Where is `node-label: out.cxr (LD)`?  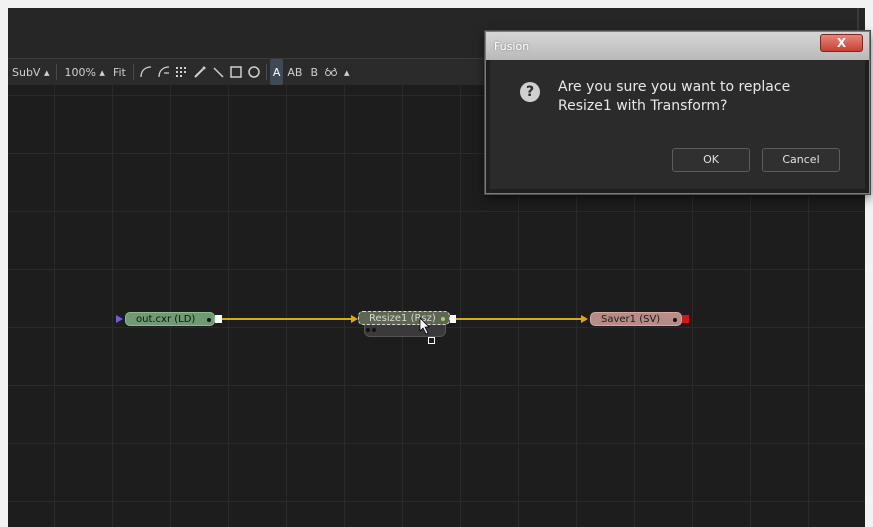 node-label: out.cxr (LD) is located at coordinates (166, 319).